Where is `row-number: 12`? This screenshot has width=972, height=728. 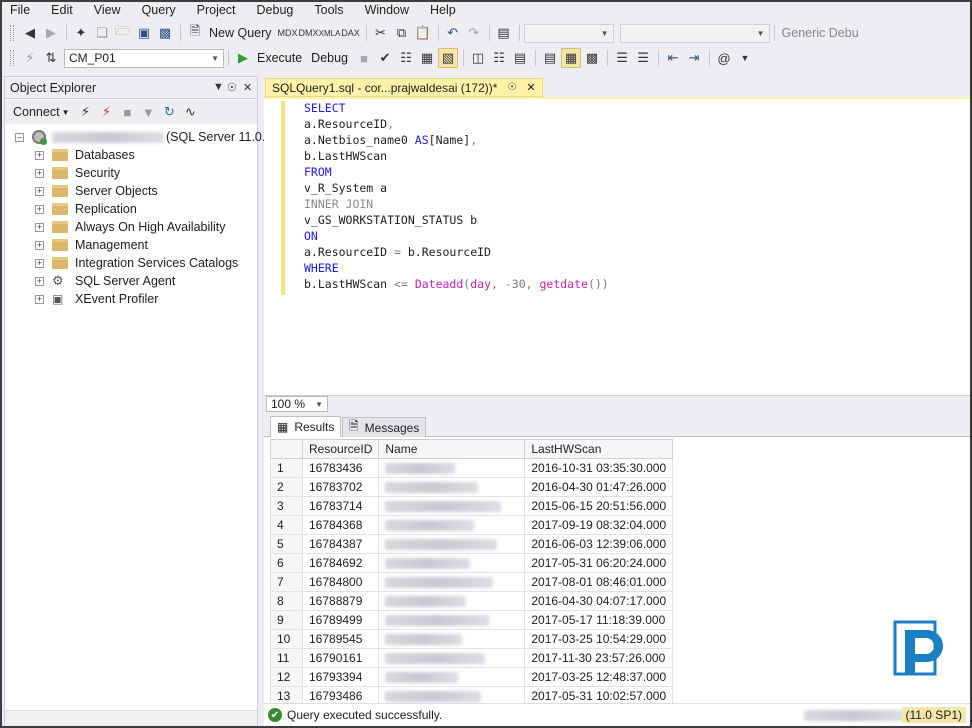
row-number: 12 is located at coordinates (286, 677).